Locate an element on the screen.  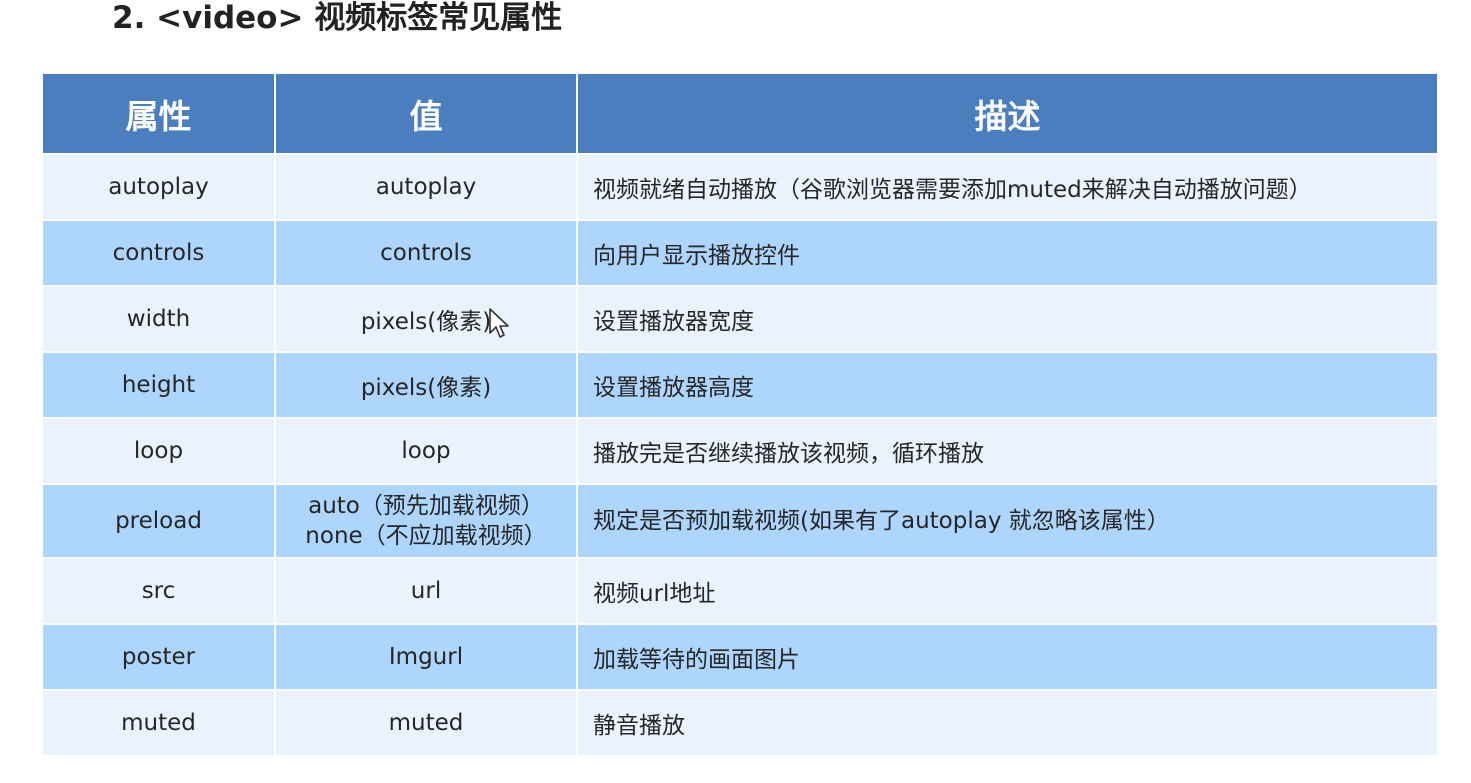
table-row: loop loop 播放完是否继续播放该视频，循环播放 is located at coordinates (740, 451).